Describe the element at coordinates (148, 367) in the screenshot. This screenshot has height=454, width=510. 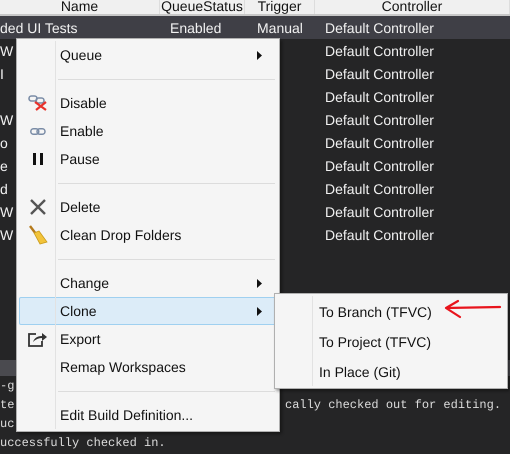
I see `menu-item: Remap Workspaces` at that location.